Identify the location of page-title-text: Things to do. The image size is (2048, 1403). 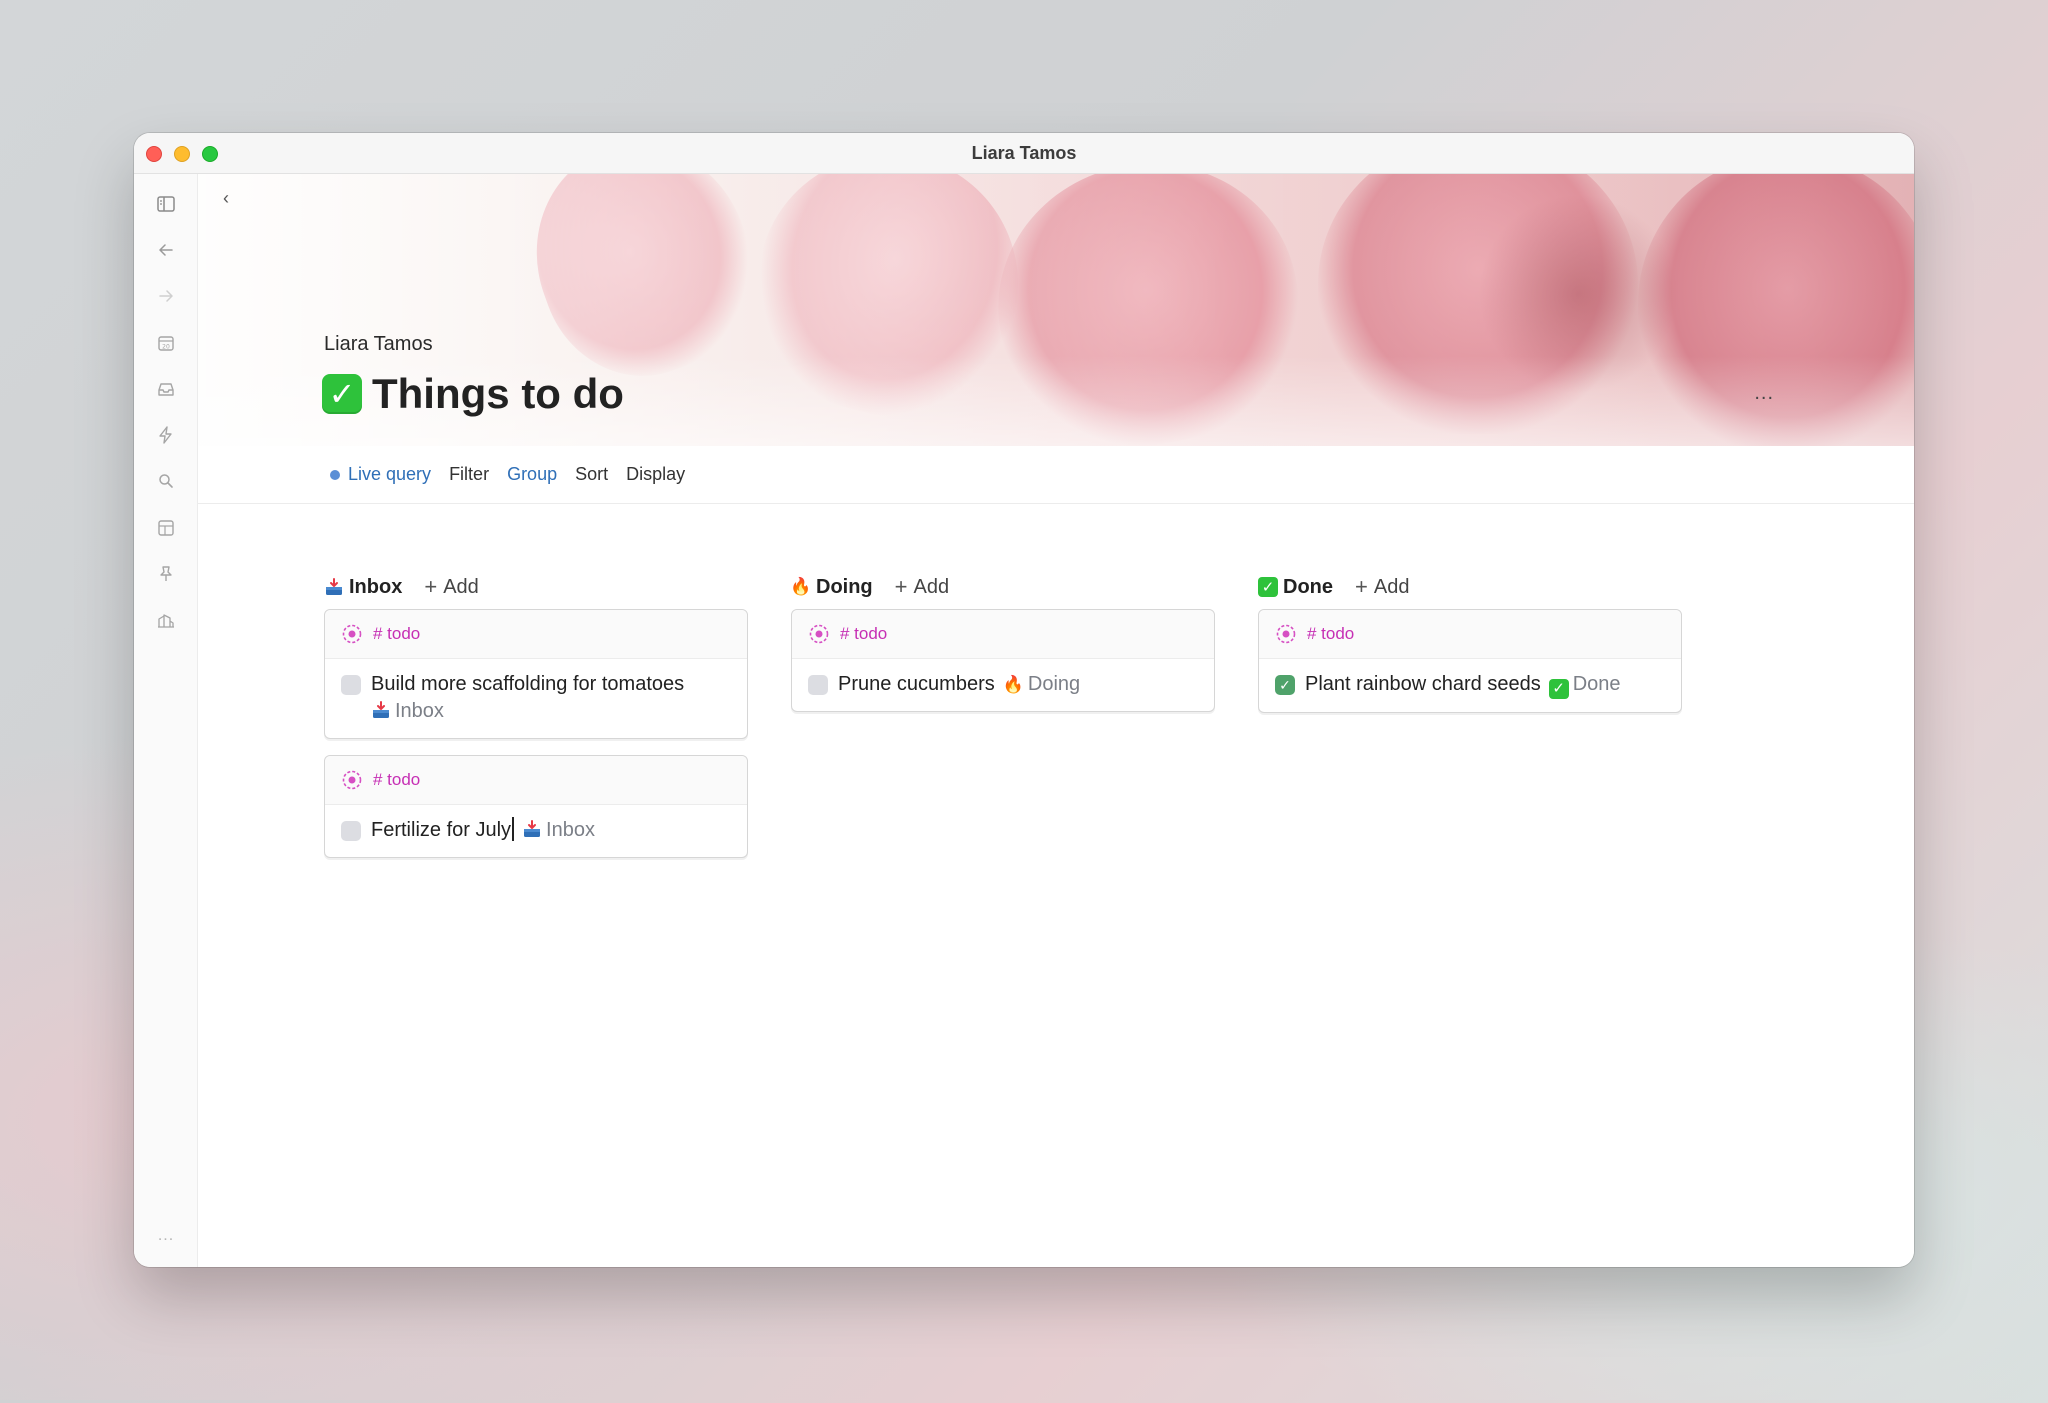
(498, 393).